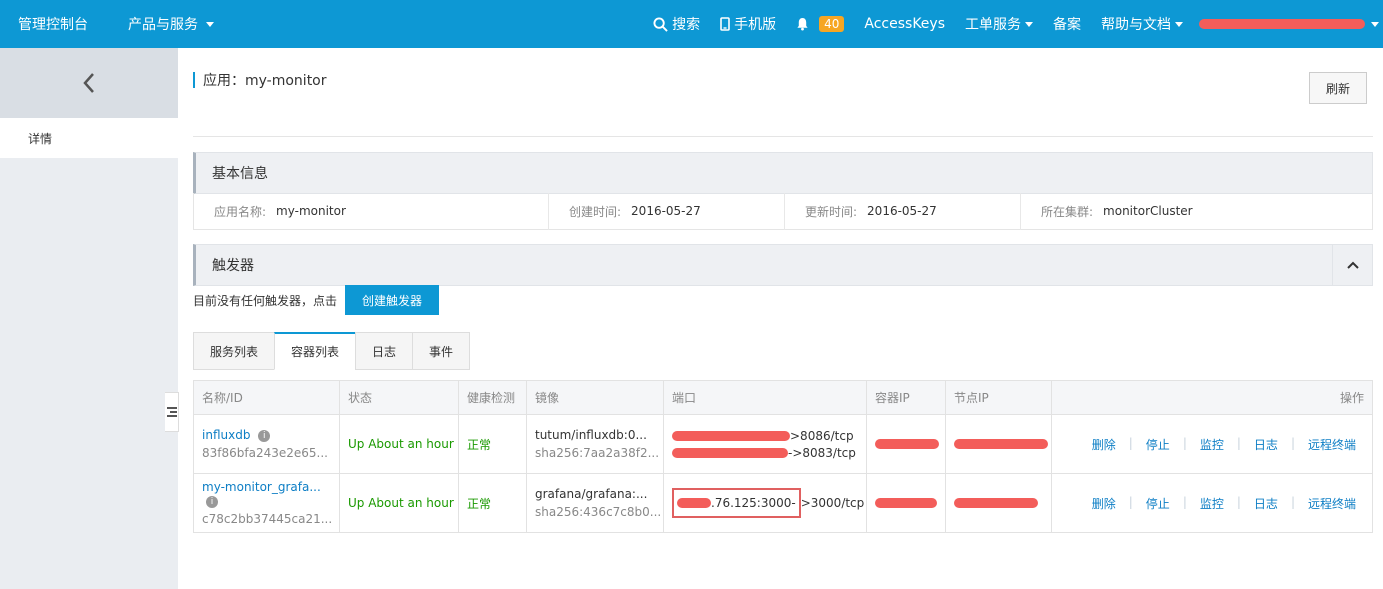 This screenshot has height=589, width=1383. Describe the element at coordinates (392, 300) in the screenshot. I see `create-trigger-button: 创建触发器` at that location.